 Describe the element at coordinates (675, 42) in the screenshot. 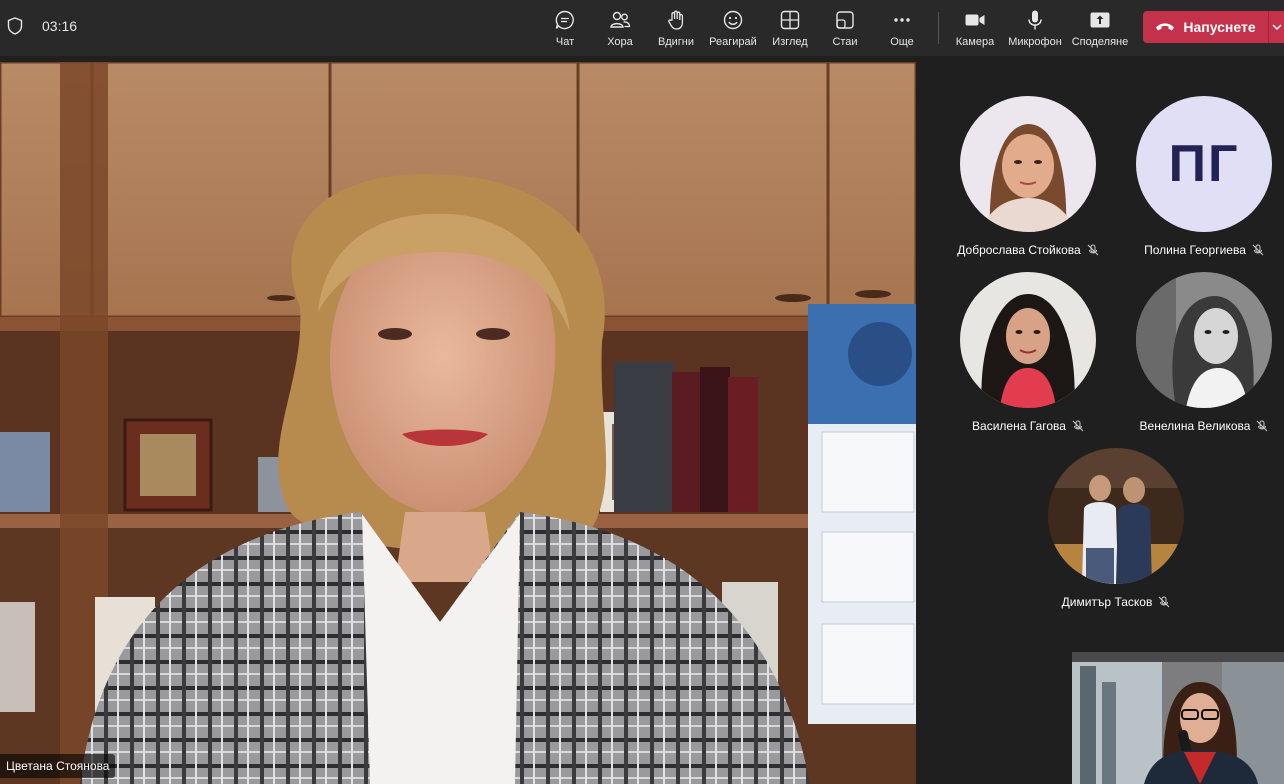

I see `raise-hand-label: Вдигни` at that location.